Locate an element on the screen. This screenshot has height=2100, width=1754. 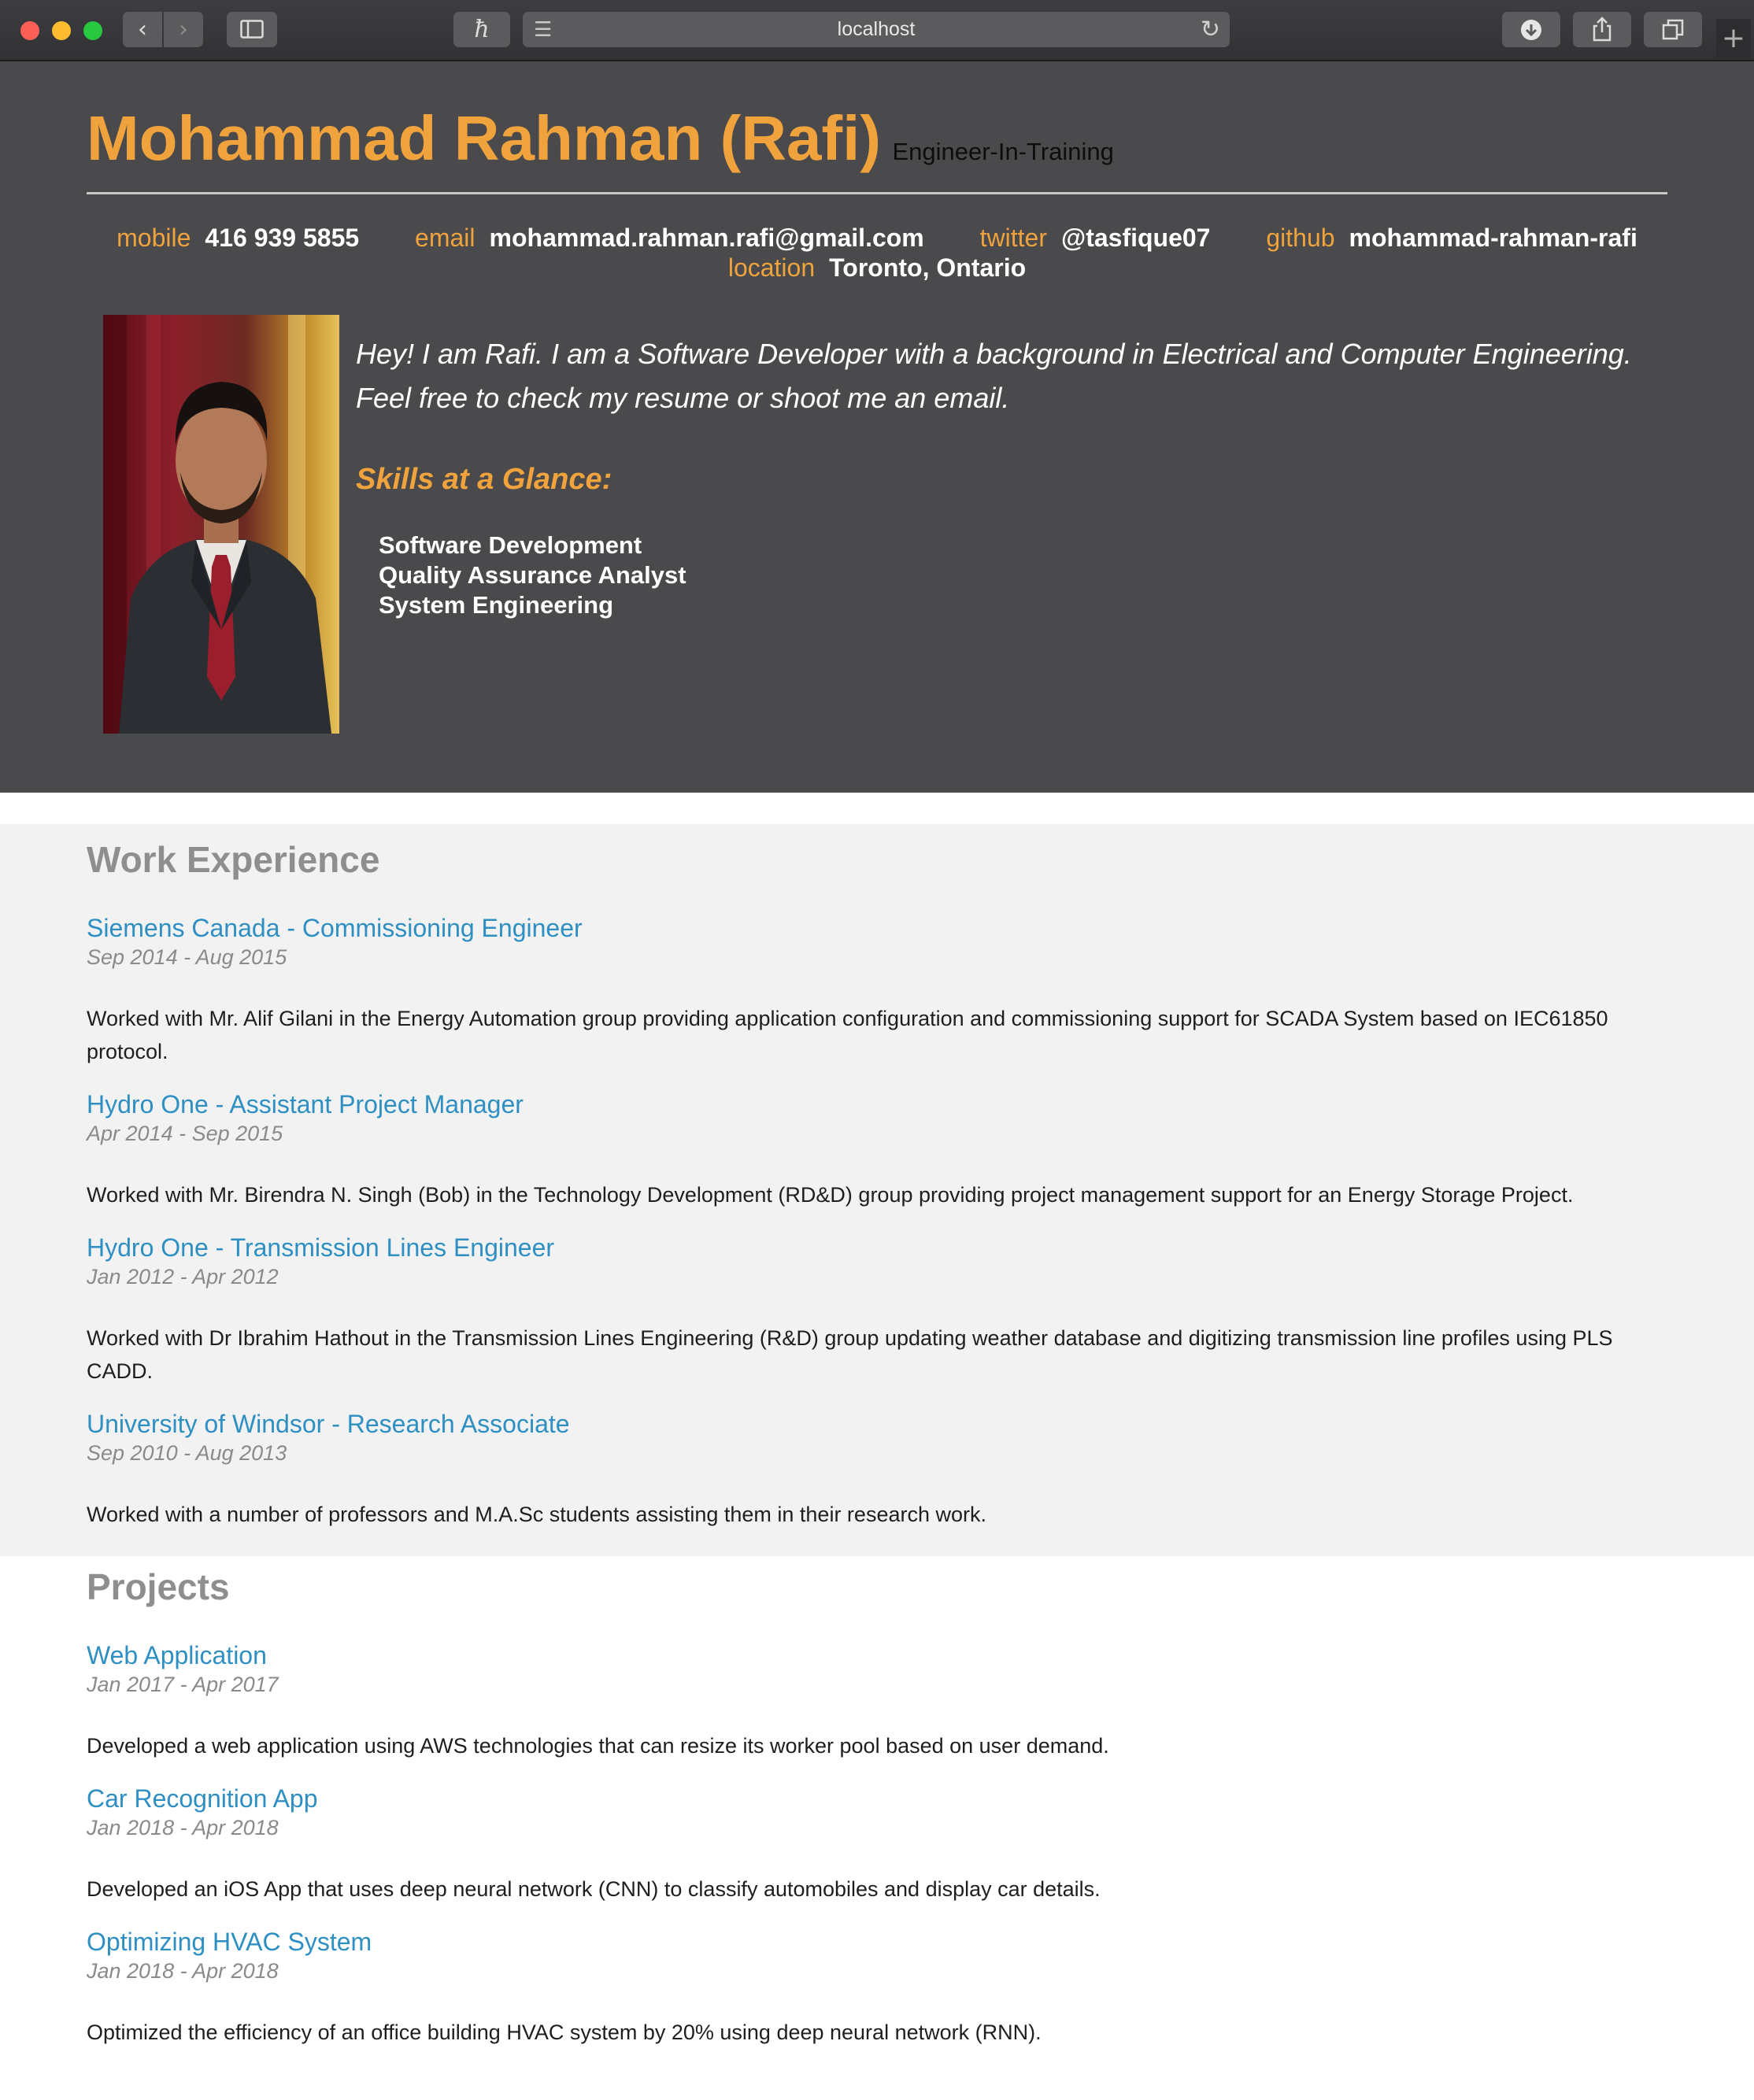
header-divider is located at coordinates (877, 193).